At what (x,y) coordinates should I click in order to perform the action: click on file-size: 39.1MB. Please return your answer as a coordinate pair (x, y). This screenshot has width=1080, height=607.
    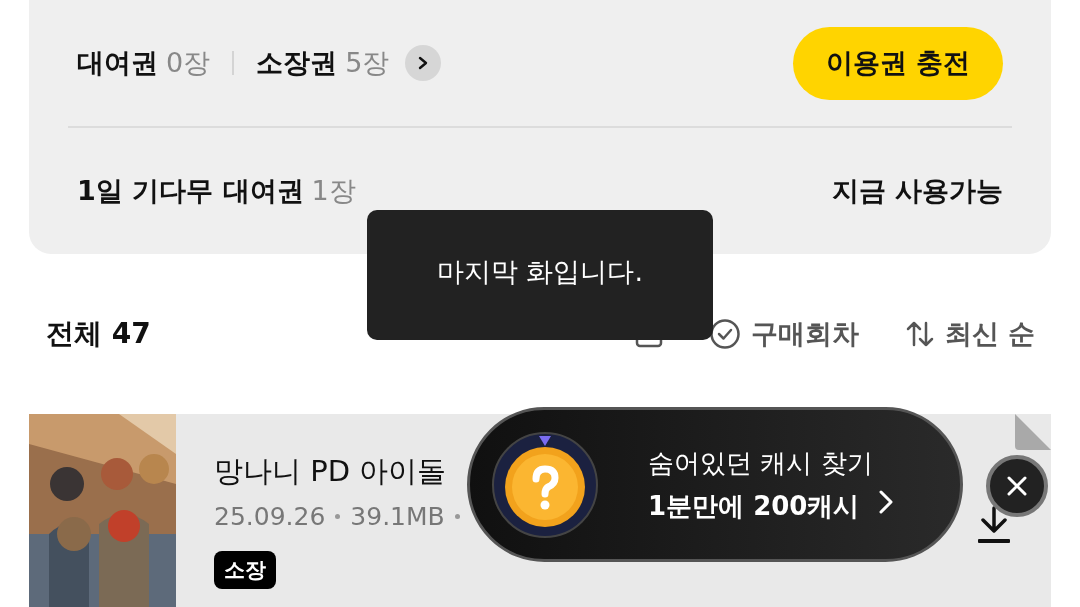
    Looking at the image, I should click on (397, 516).